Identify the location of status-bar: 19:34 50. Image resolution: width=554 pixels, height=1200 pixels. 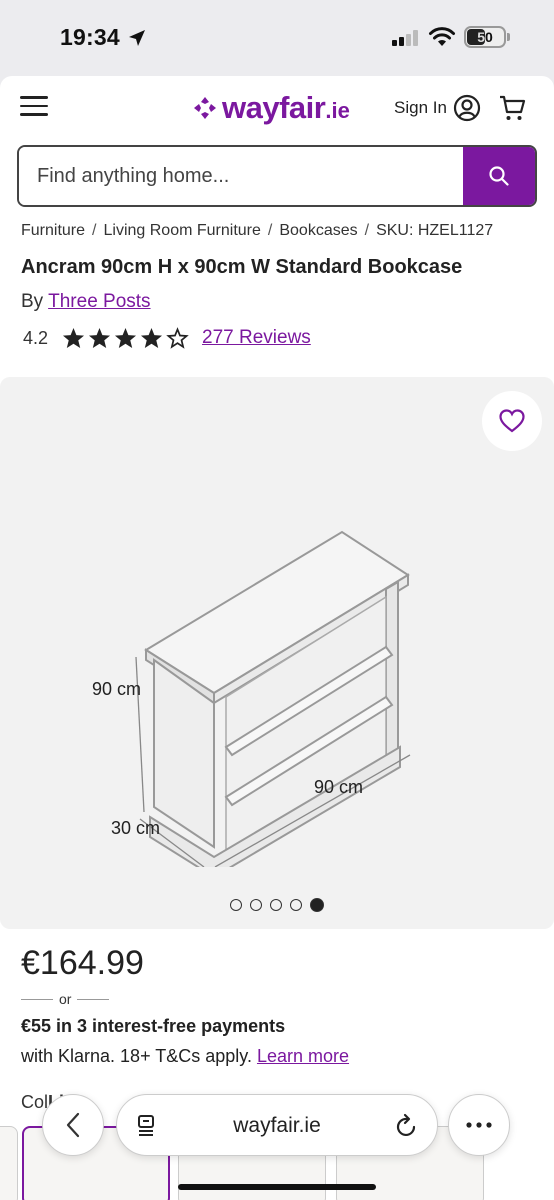
(277, 38).